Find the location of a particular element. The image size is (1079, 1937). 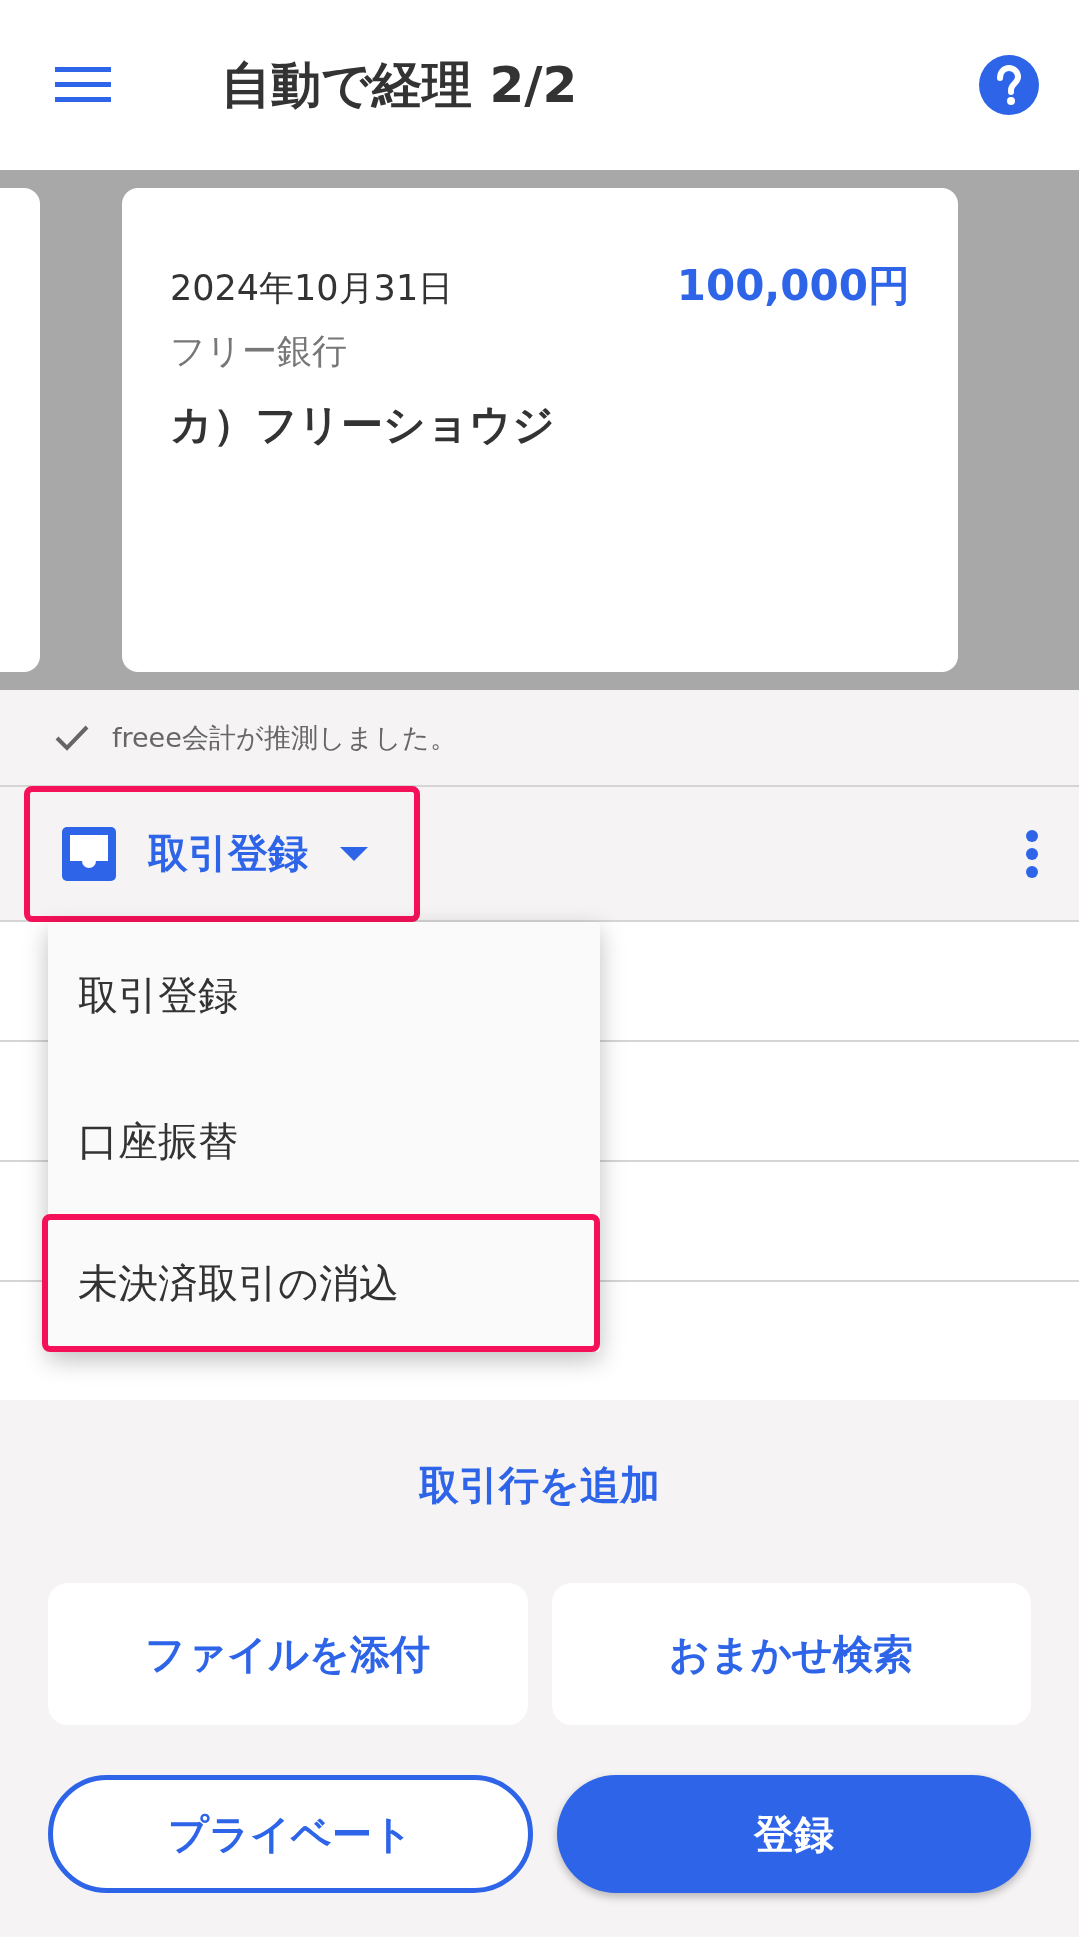

check-icon is located at coordinates (72, 737).